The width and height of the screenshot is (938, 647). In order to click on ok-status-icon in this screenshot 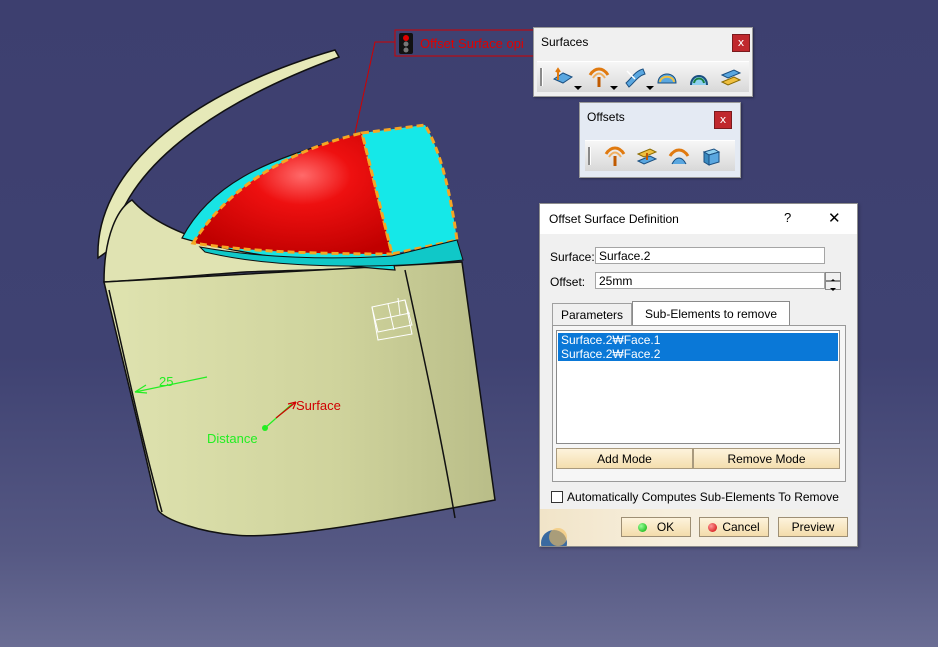, I will do `click(642, 527)`.